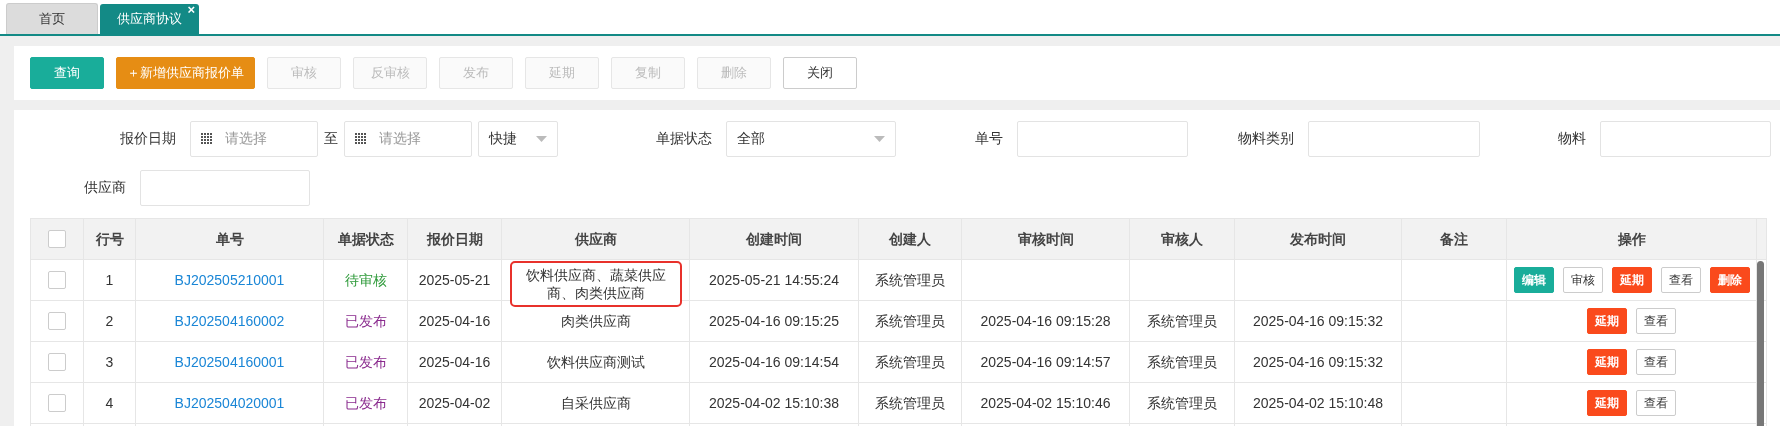 The image size is (1780, 426). Describe the element at coordinates (1582, 280) in the screenshot. I see `action-button: 审核` at that location.